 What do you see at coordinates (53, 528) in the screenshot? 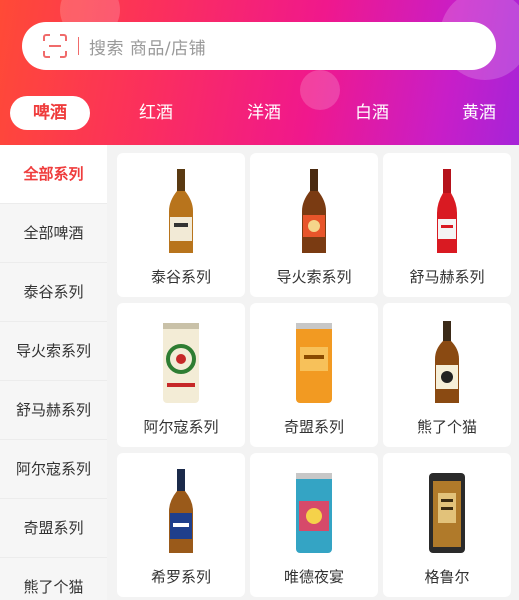
I see `sidebar-item-qimeng: 奇盟系列` at bounding box center [53, 528].